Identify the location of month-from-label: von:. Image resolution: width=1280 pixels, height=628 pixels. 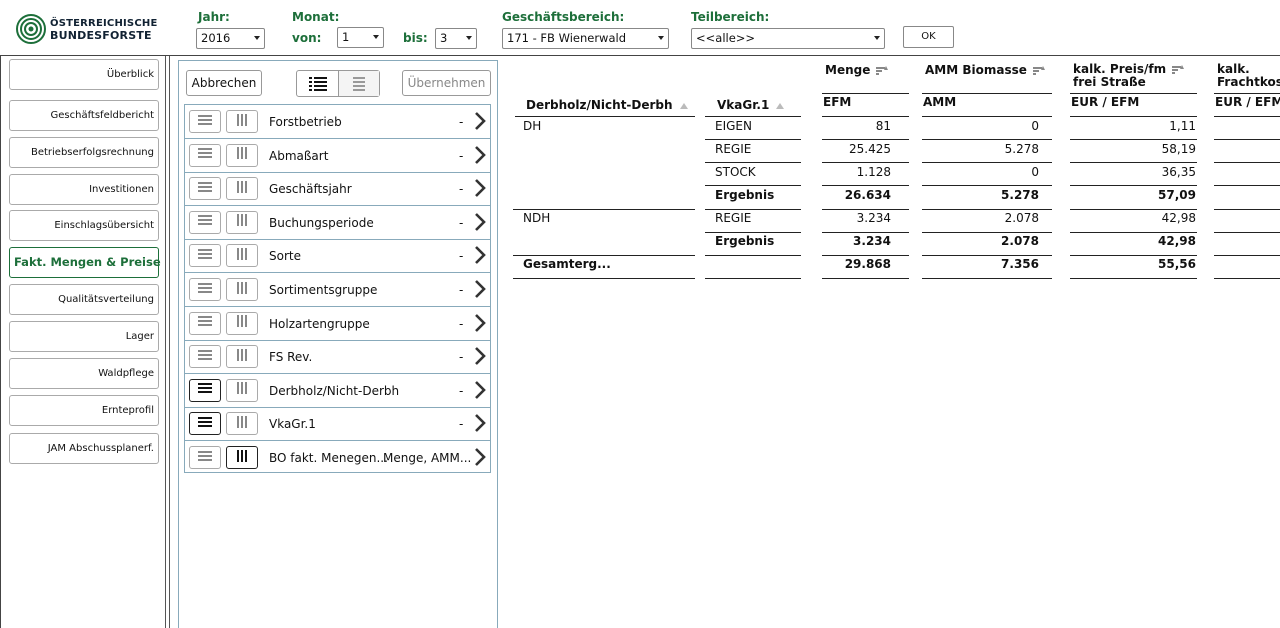
(307, 38).